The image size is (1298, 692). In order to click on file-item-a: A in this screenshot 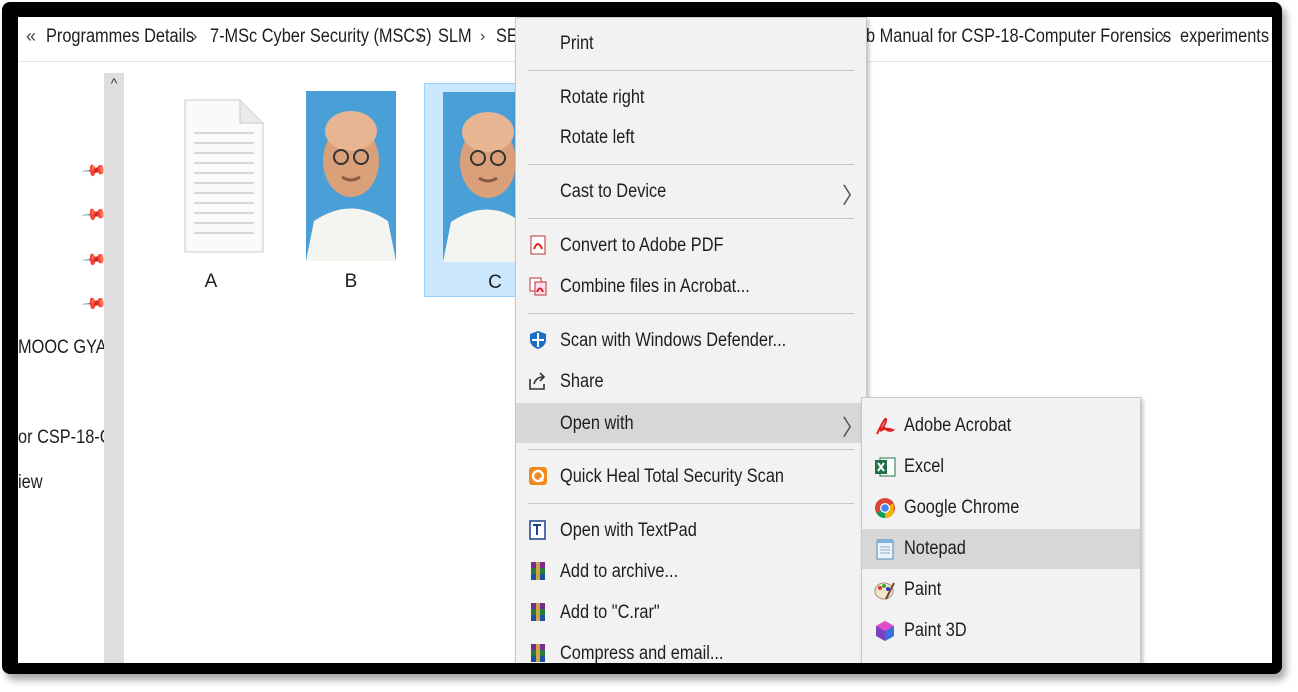, I will do `click(214, 189)`.